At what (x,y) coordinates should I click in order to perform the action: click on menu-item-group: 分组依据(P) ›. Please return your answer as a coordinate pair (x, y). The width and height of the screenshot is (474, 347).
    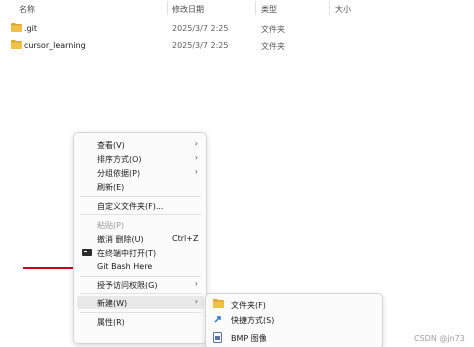
    Looking at the image, I should click on (140, 172).